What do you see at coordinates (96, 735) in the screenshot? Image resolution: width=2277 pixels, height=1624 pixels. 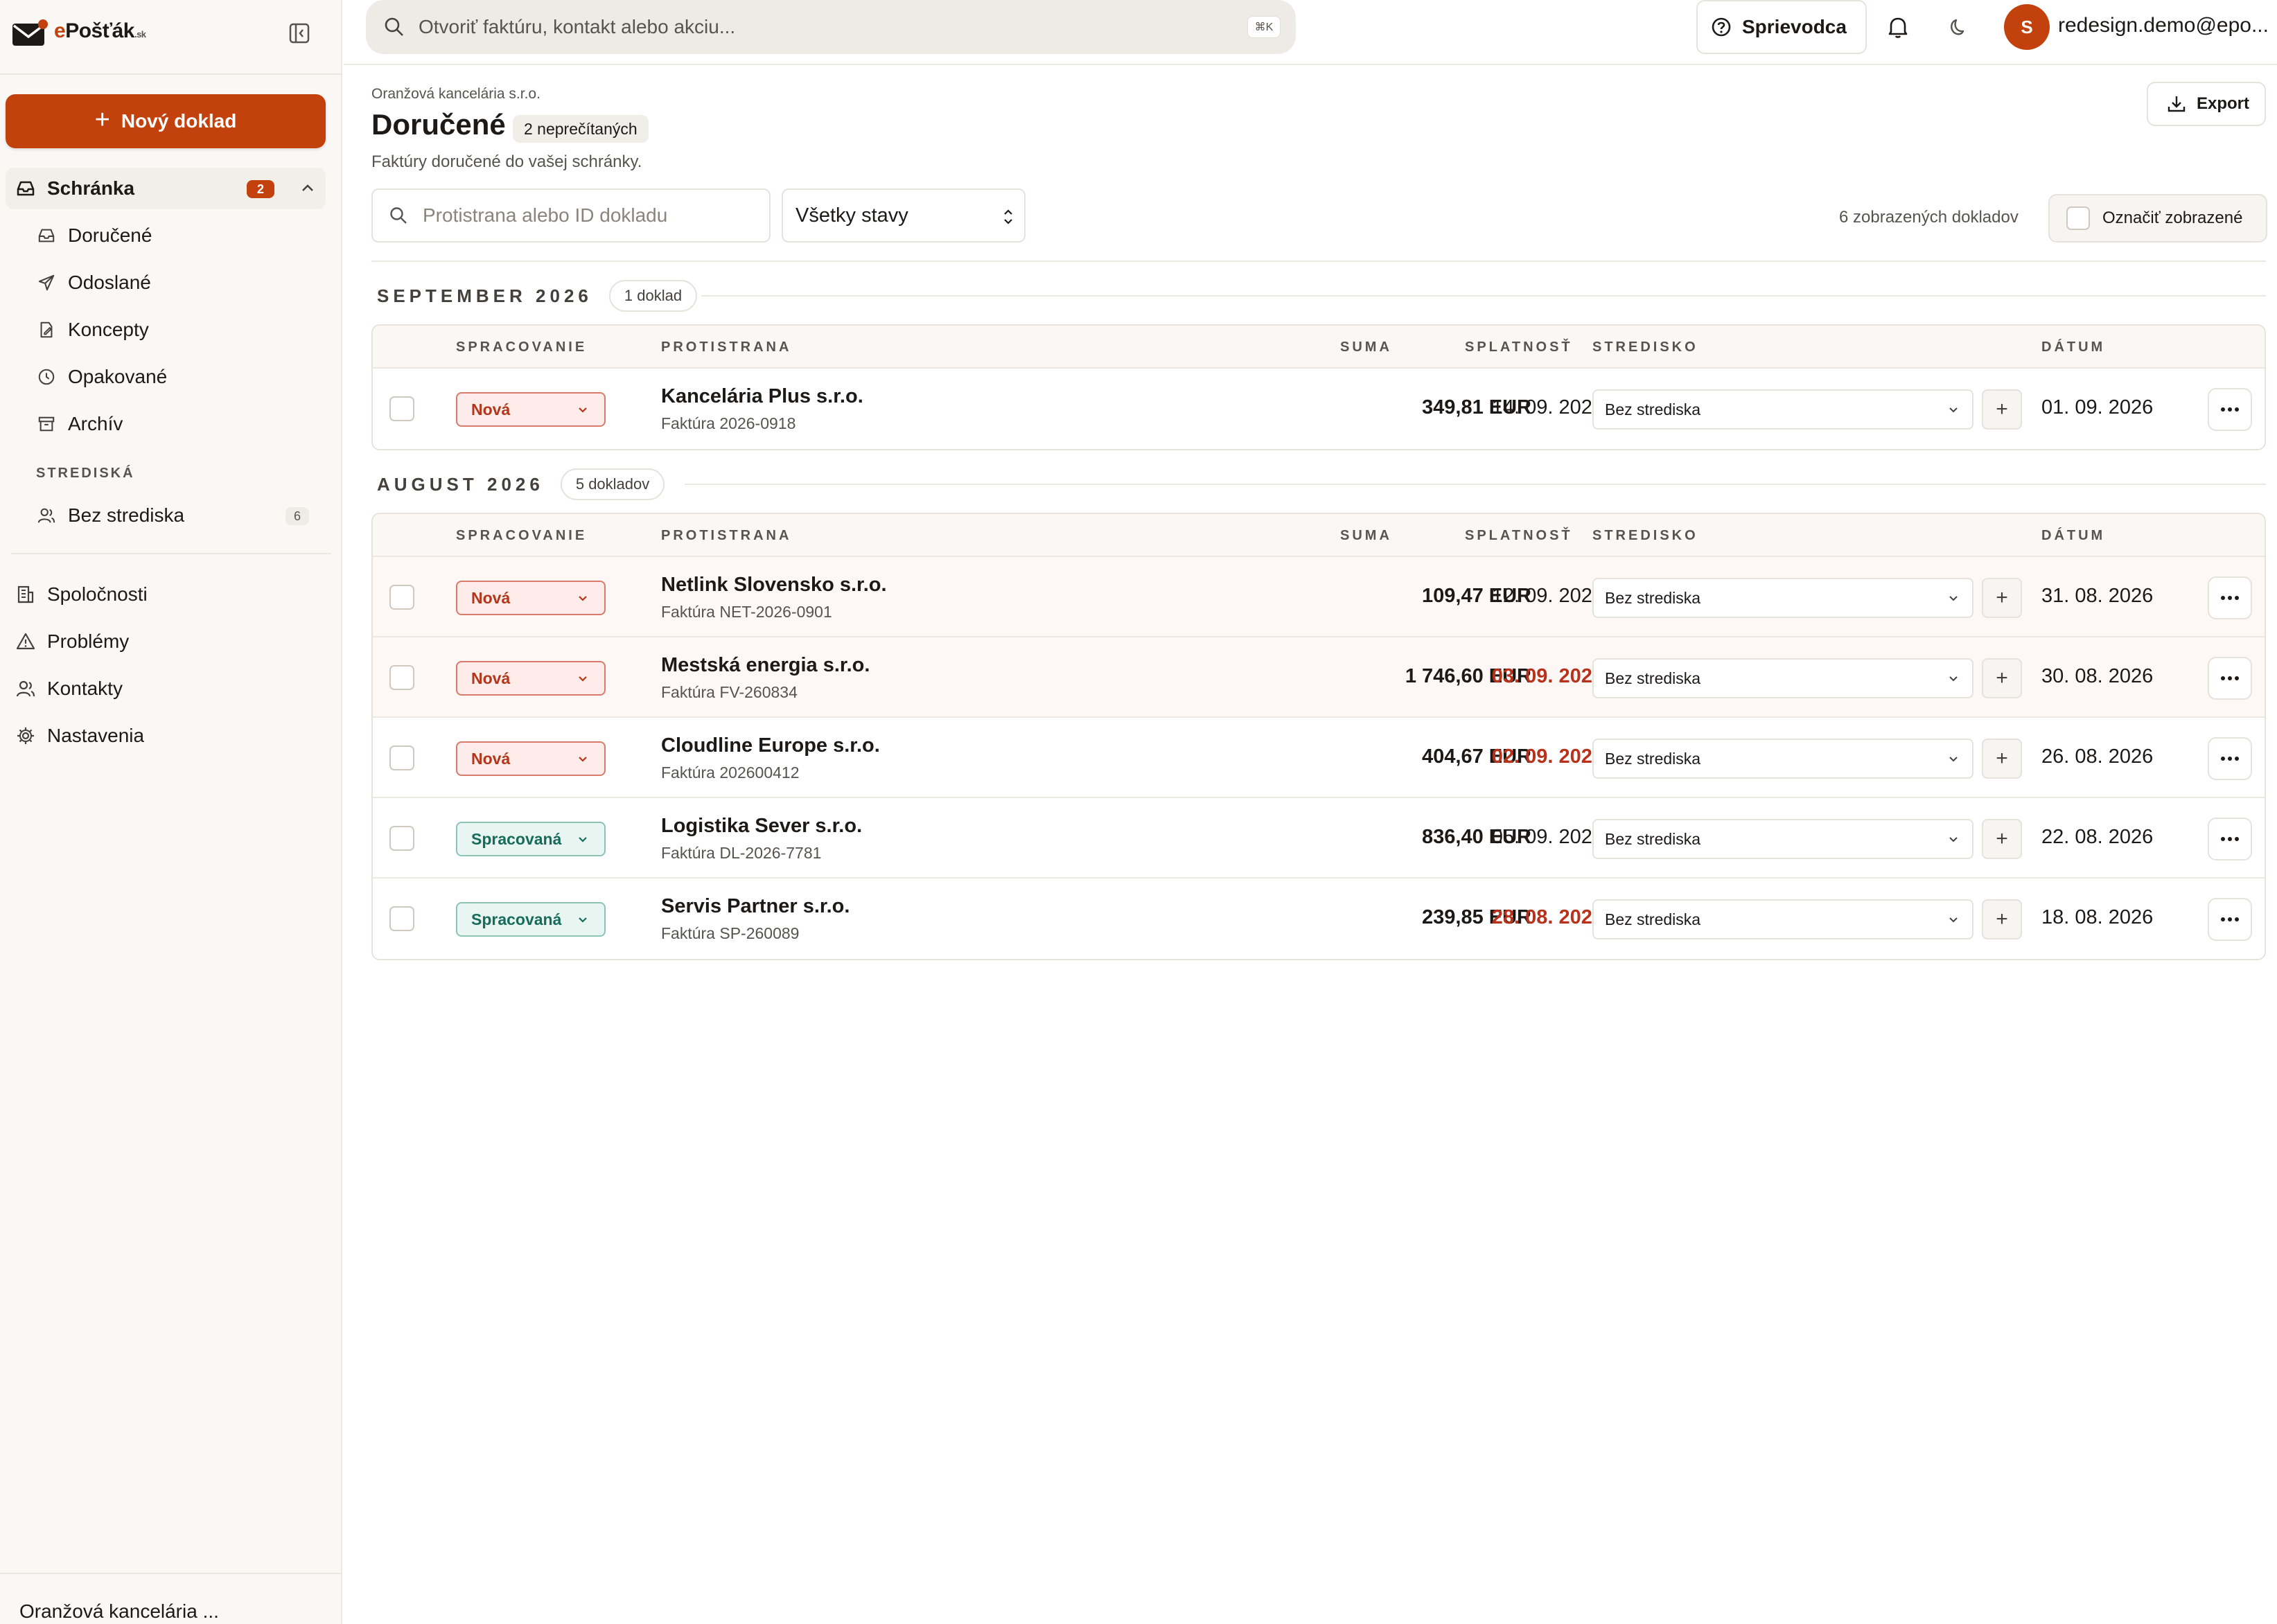 I see `sidebar-item-label: Nastavenia` at bounding box center [96, 735].